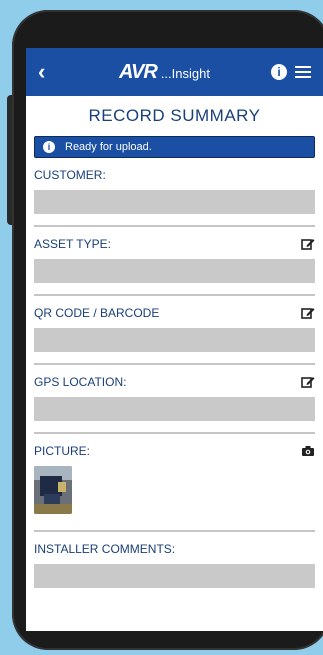 The image size is (323, 655). Describe the element at coordinates (80, 382) in the screenshot. I see `gps-label: GPS LOCATION:` at that location.